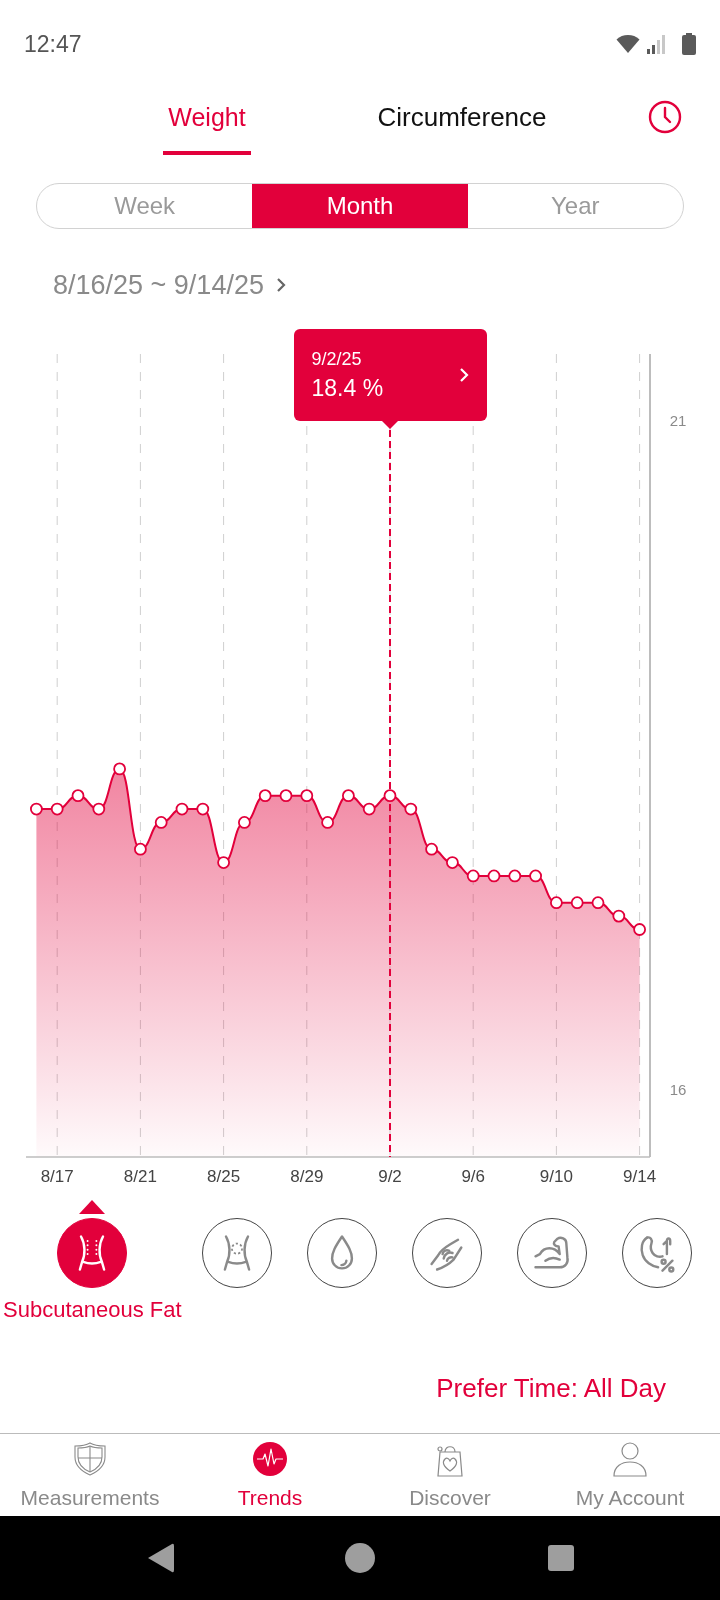  Describe the element at coordinates (628, 44) in the screenshot. I see `wifi-icon` at that location.